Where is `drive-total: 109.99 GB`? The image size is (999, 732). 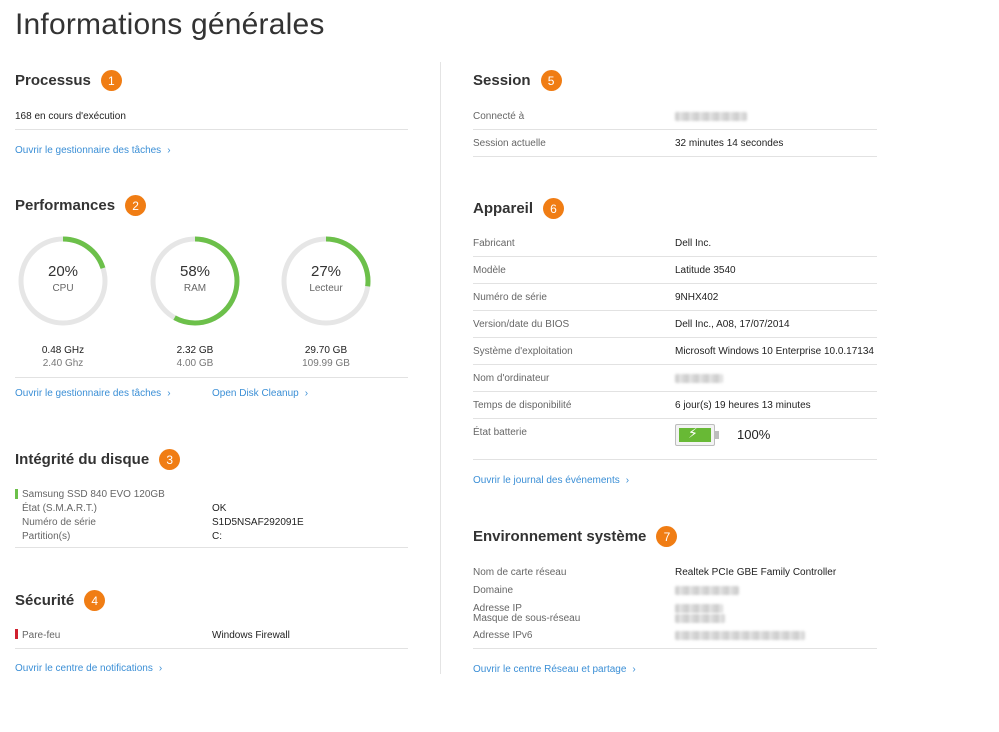
drive-total: 109.99 GB is located at coordinates (326, 363).